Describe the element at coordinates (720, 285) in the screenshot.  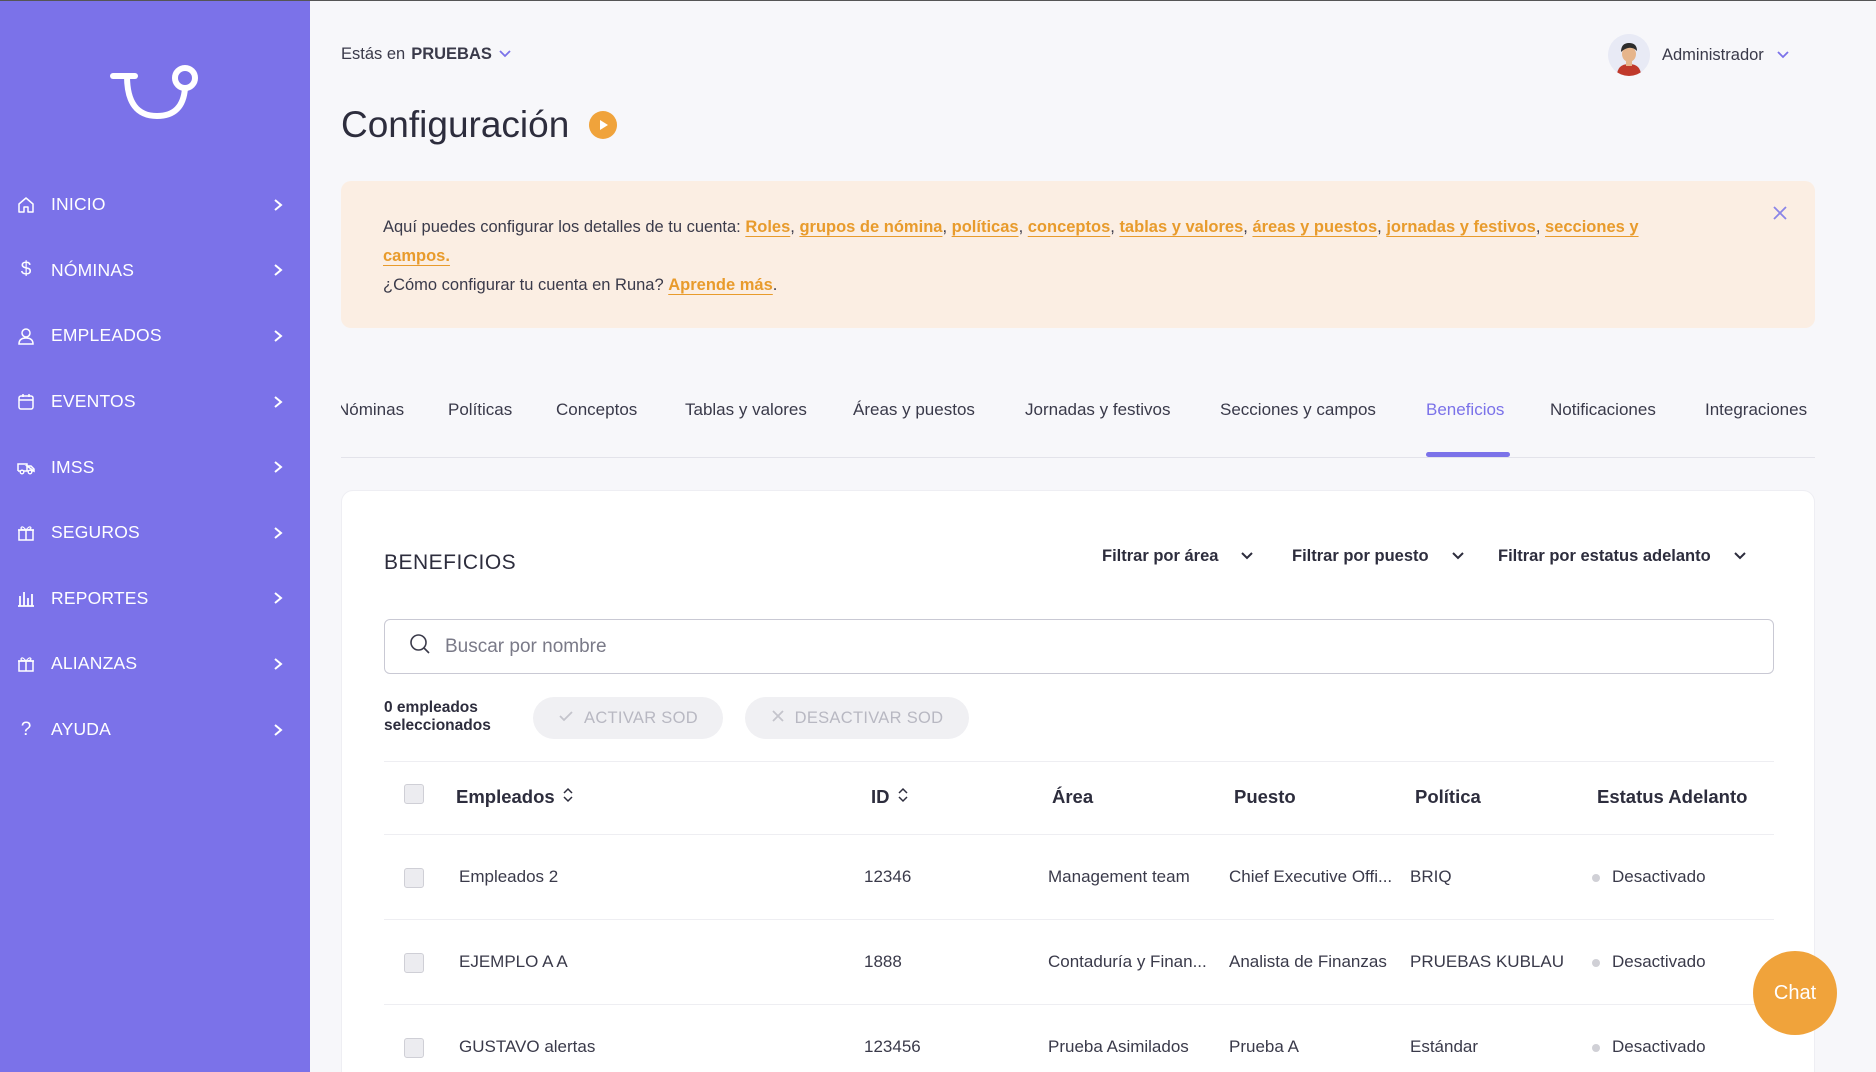
I see `link-aprende-mas: Aprende más` at that location.